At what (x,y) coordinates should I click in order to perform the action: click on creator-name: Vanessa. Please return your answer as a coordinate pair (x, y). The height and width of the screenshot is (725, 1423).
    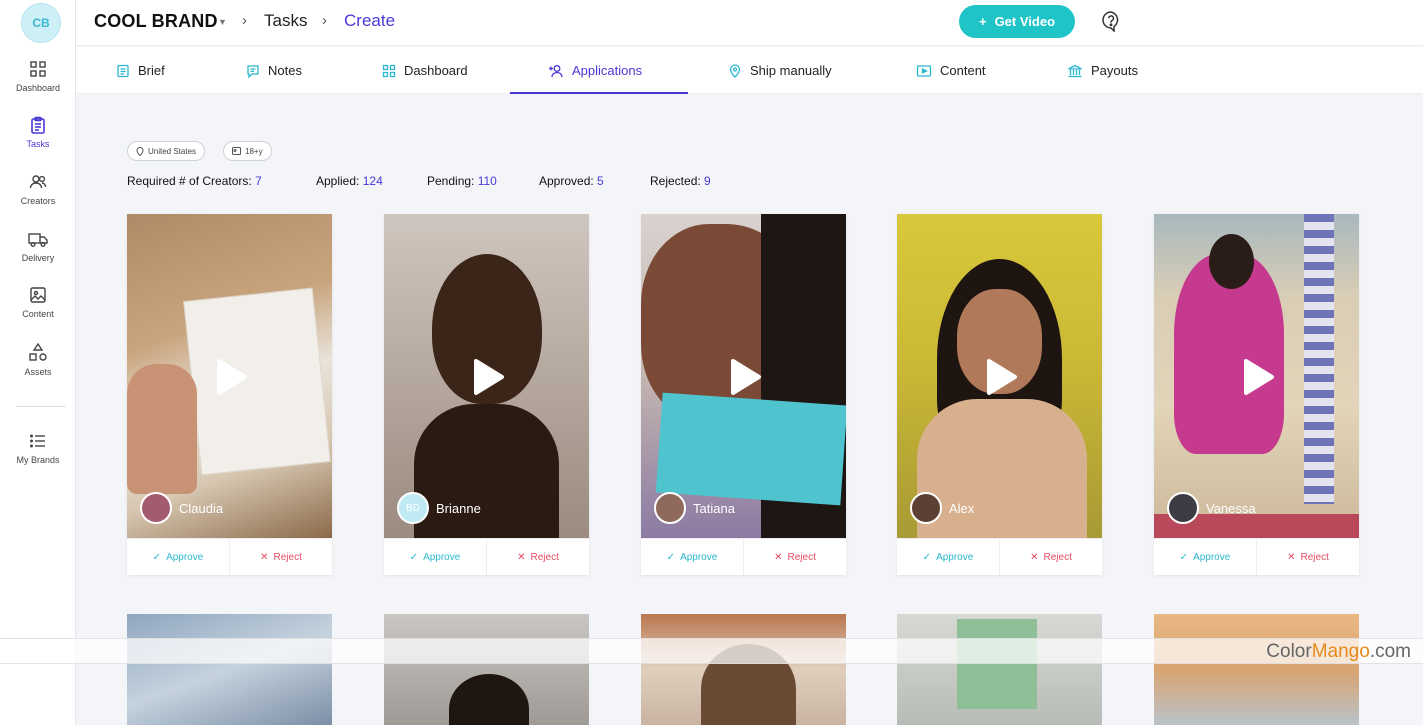
    Looking at the image, I should click on (1231, 508).